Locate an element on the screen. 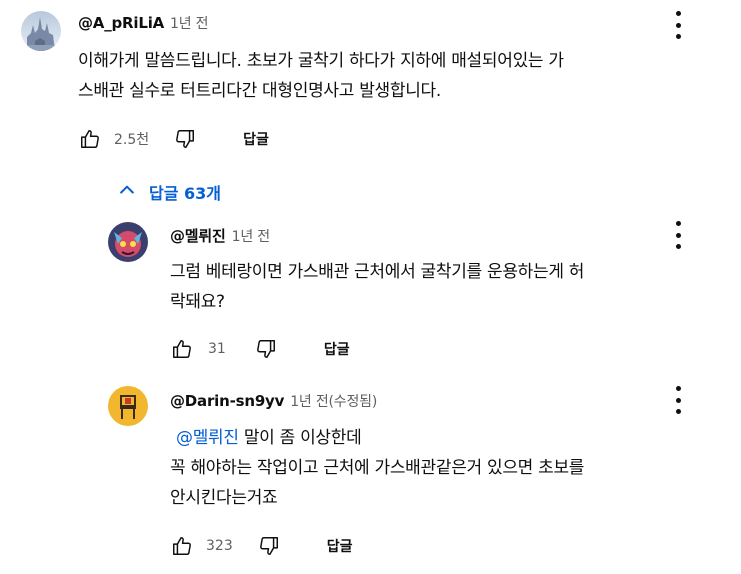 The height and width of the screenshot is (574, 741). reply-text-line: @멜뤼진 말이 좀 이상한데 is located at coordinates (445, 438).